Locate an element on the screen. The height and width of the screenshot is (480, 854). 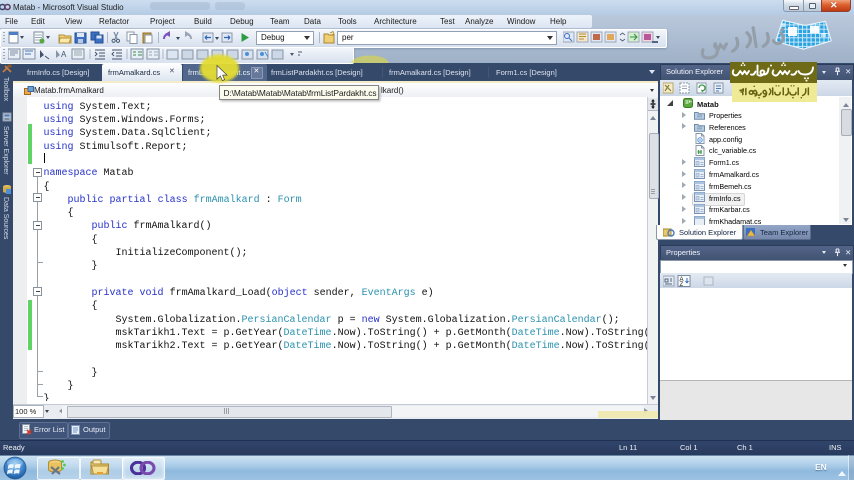
svg-text: Z is located at coordinates (682, 284).